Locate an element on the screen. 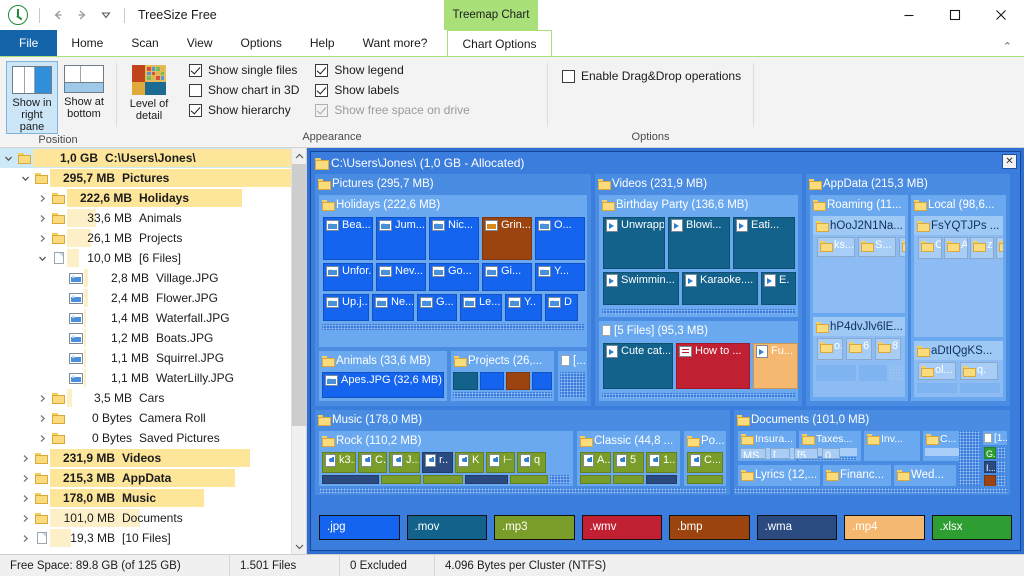 This screenshot has width=1024, height=576. treemap-node-local-sub2: aDtIQgKS... ol... q. is located at coordinates (958, 369).